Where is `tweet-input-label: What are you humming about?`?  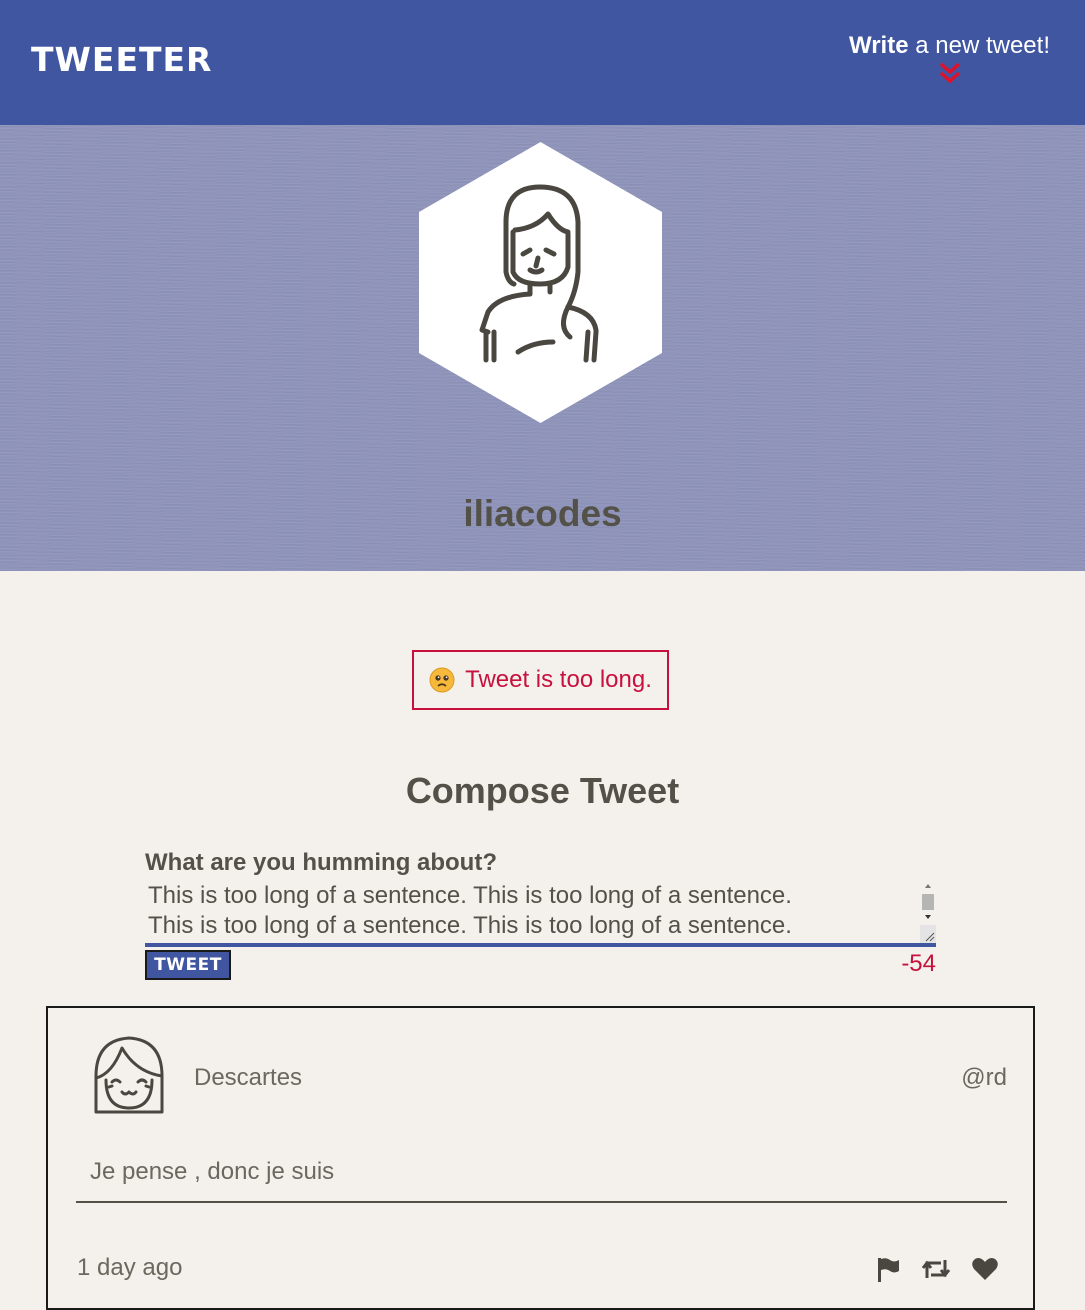
tweet-input-label: What are you humming about? is located at coordinates (321, 862).